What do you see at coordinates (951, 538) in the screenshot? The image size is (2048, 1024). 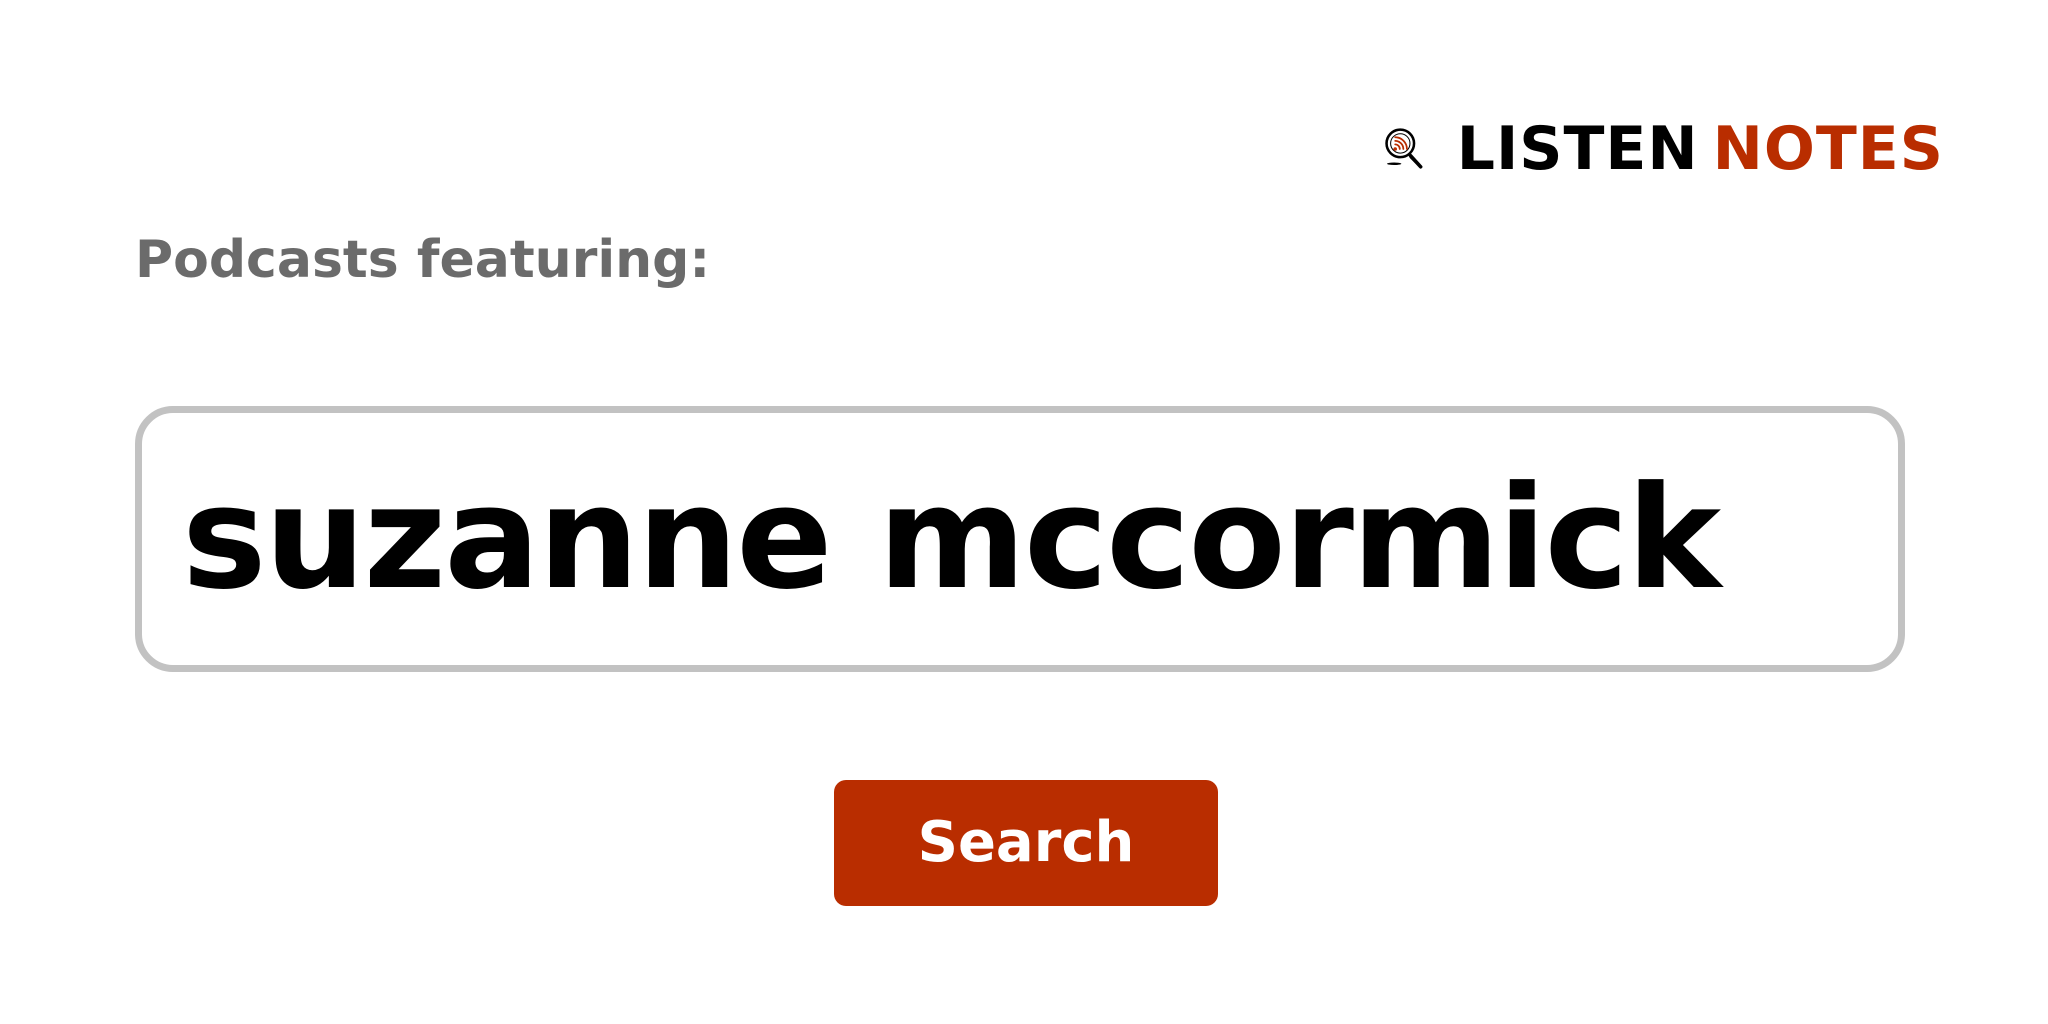 I see `search-query-text: suzanne mccormick` at bounding box center [951, 538].